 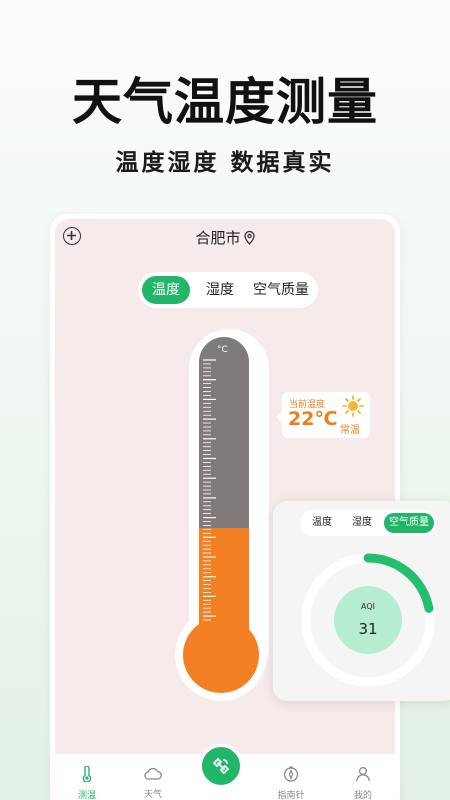 What do you see at coordinates (225, 102) in the screenshot?
I see `hero-title: 天气温度测量` at bounding box center [225, 102].